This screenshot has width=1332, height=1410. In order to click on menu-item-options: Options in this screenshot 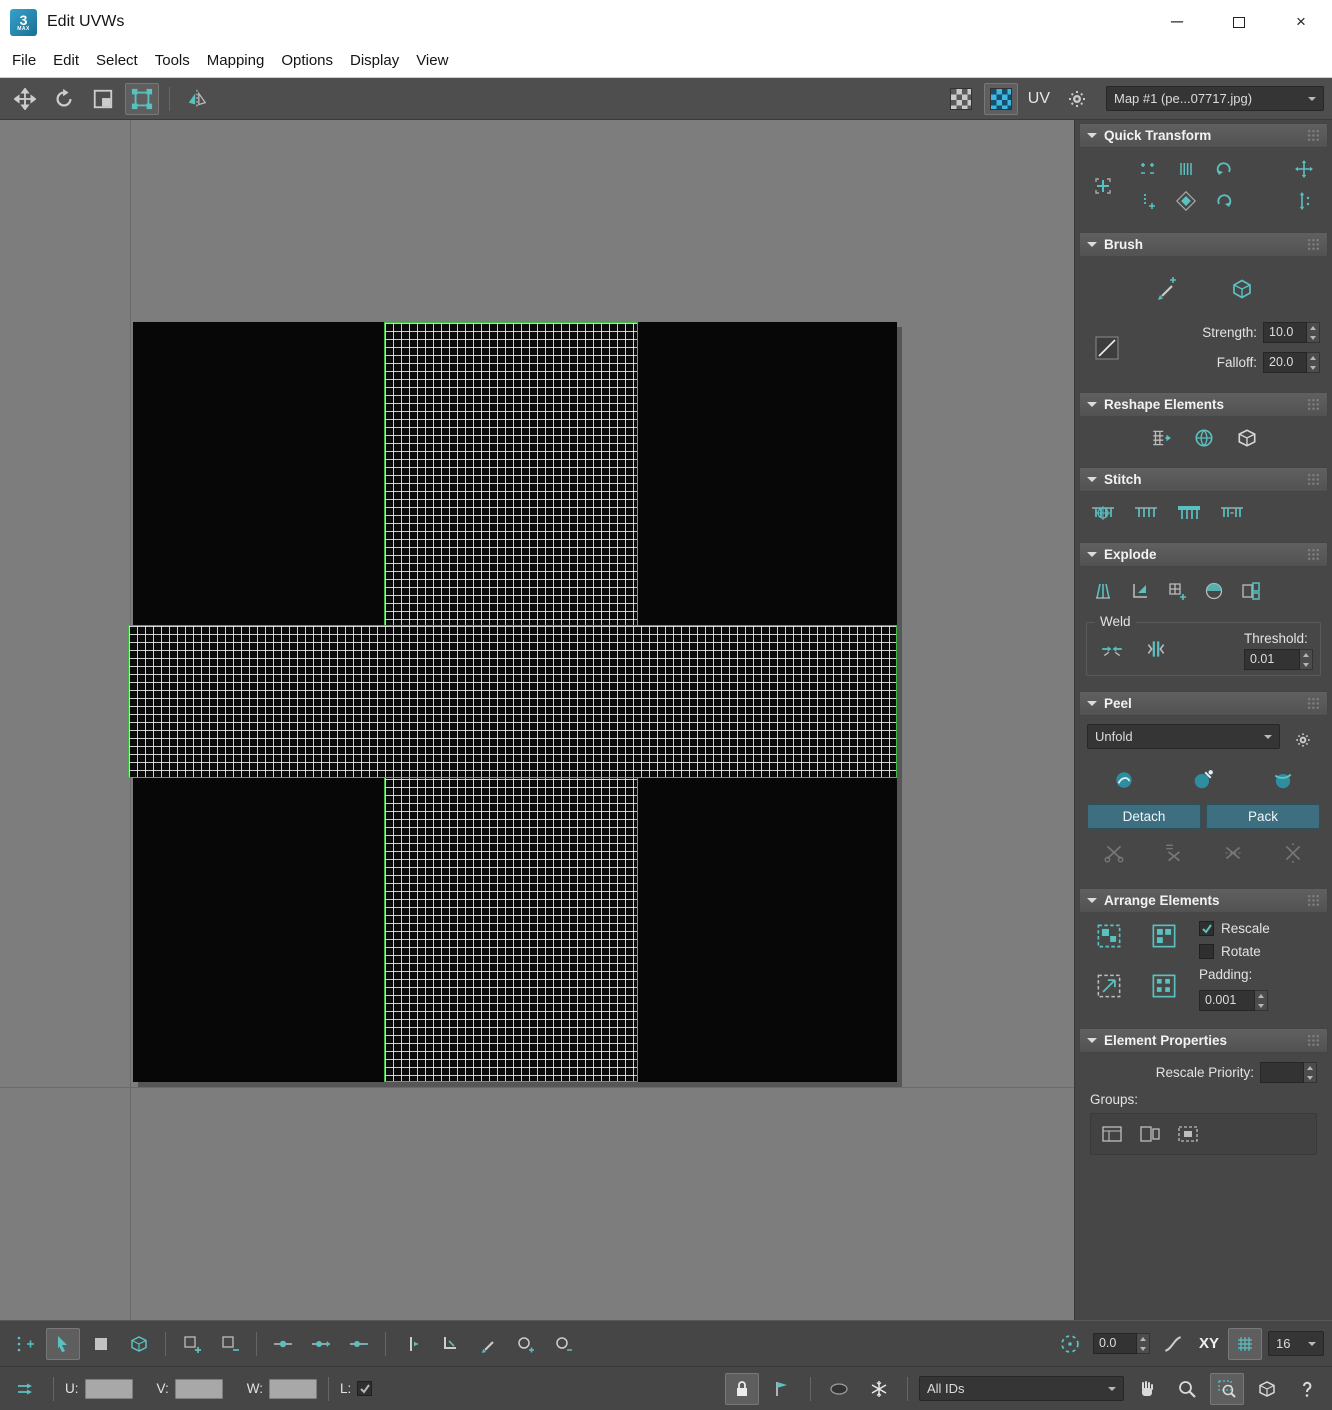, I will do `click(307, 60)`.